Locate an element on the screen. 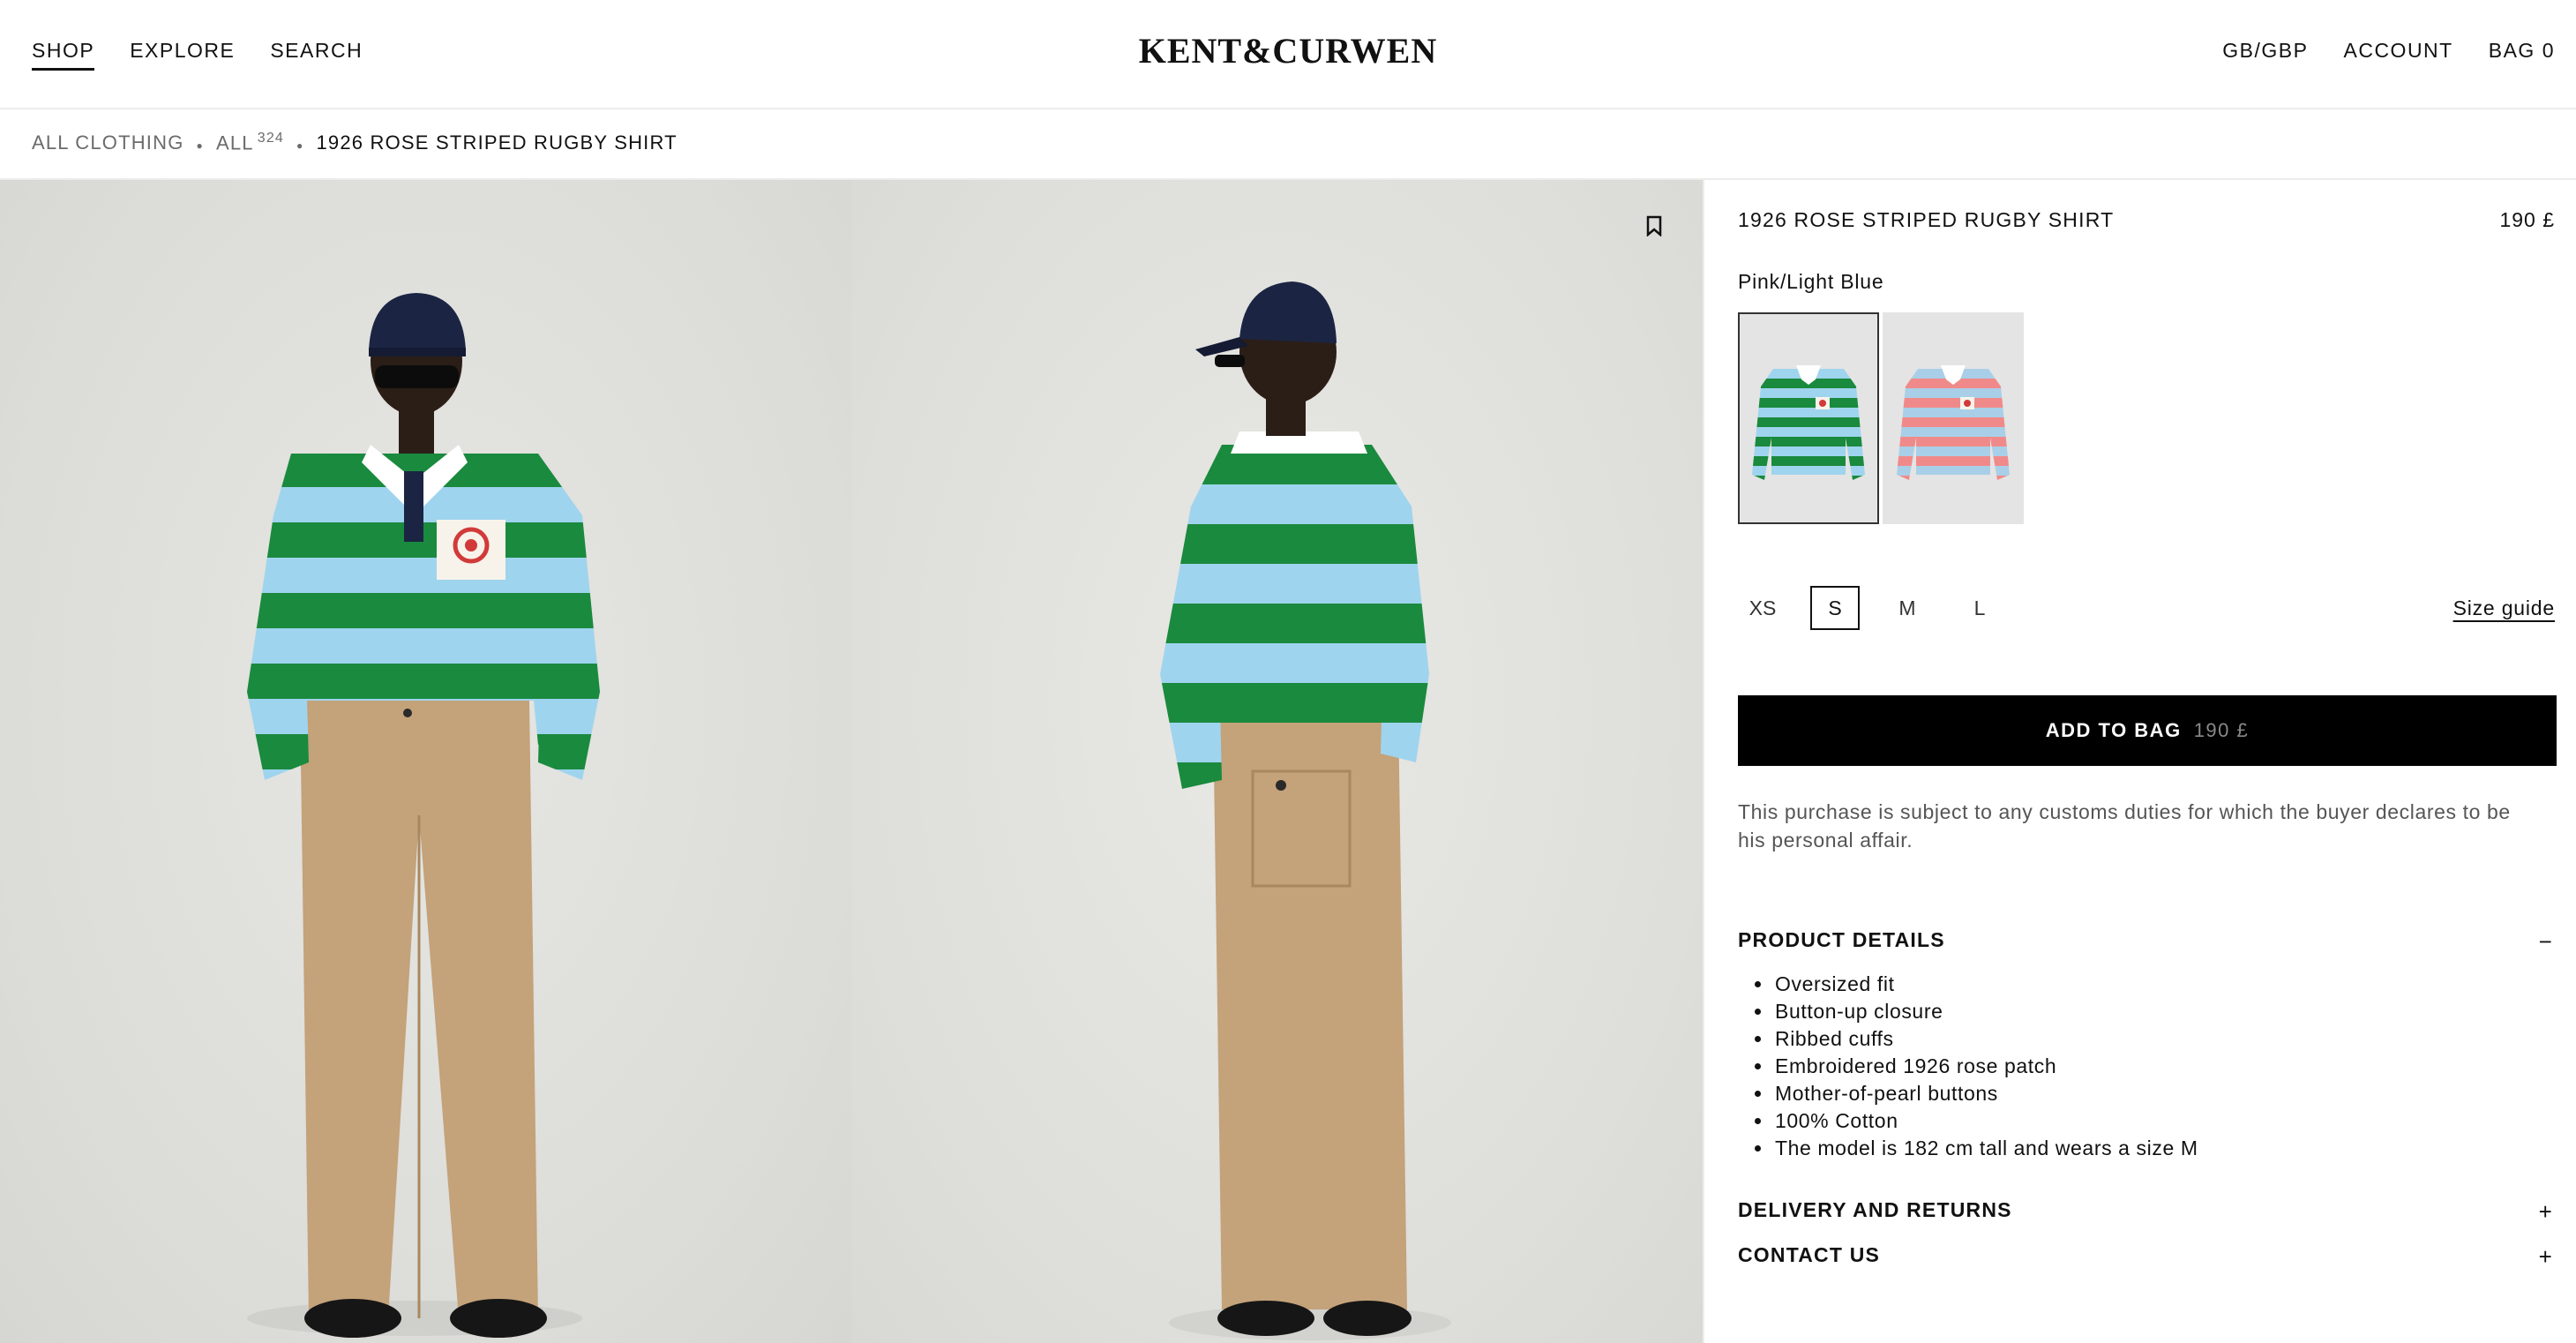 Image resolution: width=2576 pixels, height=1343 pixels. add-to-bag-button: ADD TO BAG 190 £ is located at coordinates (2148, 730).